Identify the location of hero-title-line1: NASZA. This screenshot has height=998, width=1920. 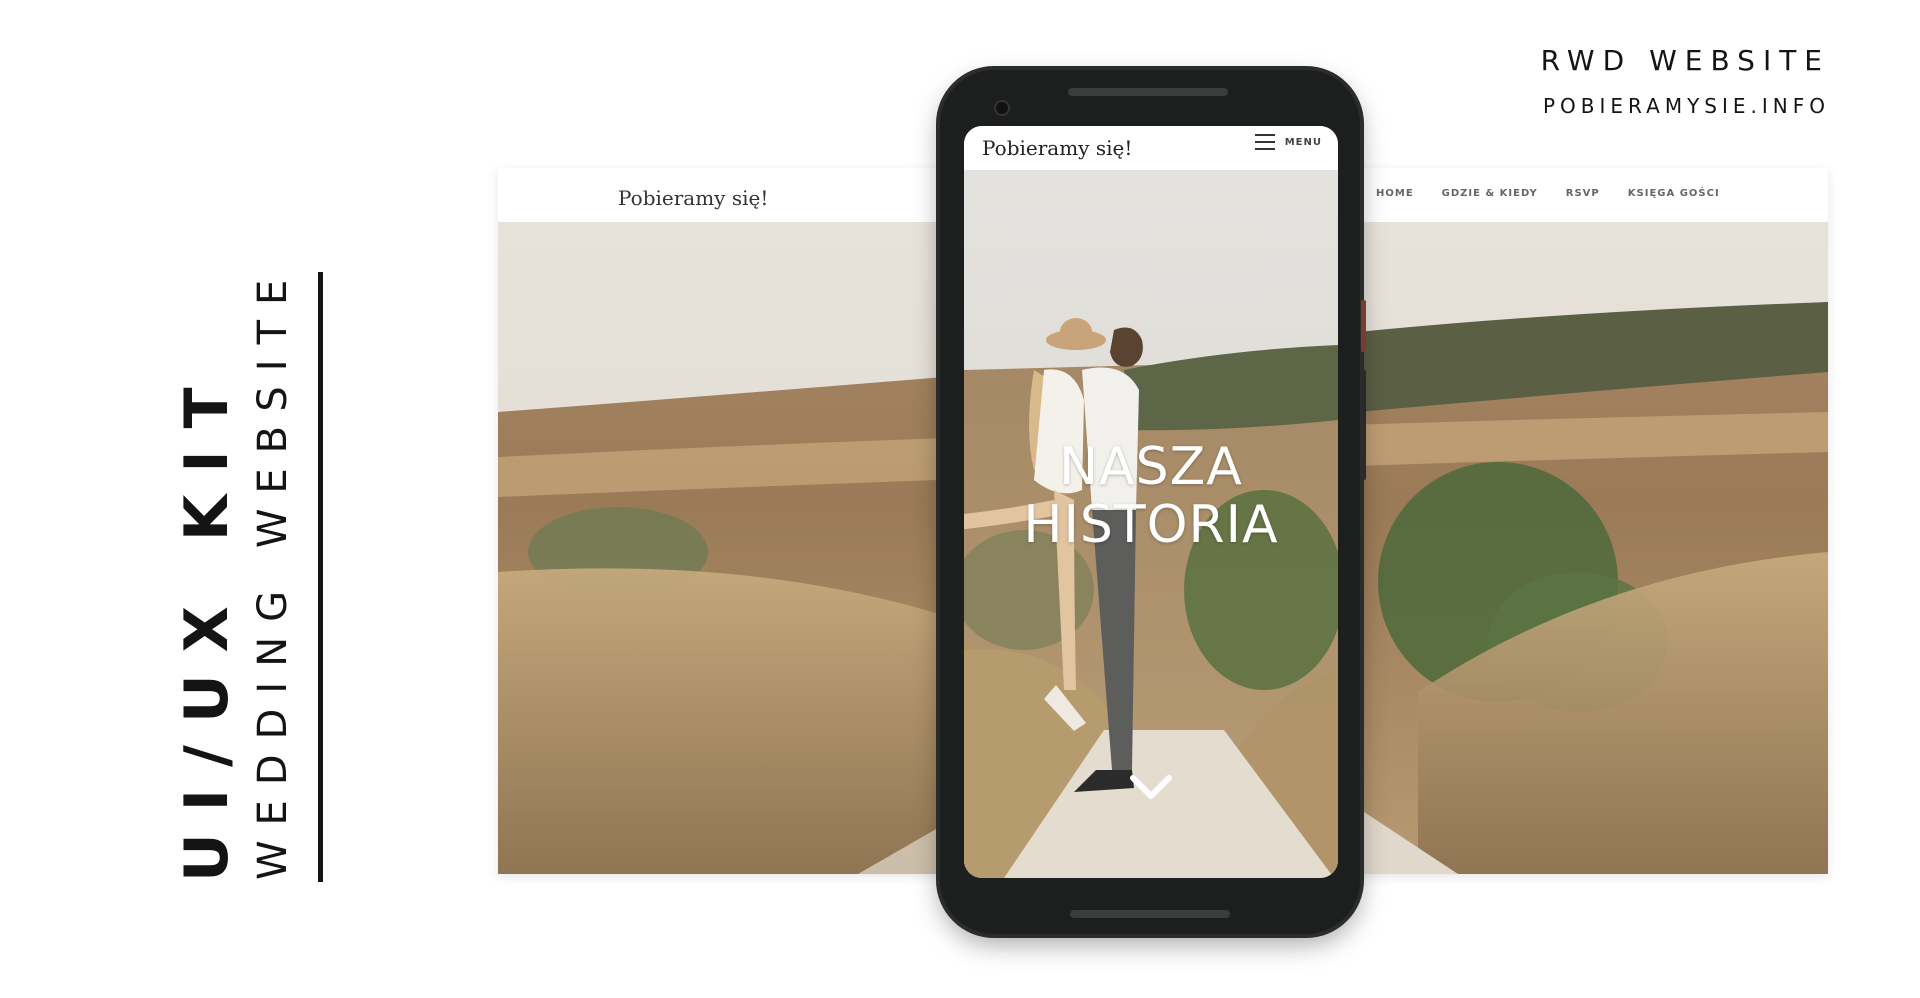
(1151, 467).